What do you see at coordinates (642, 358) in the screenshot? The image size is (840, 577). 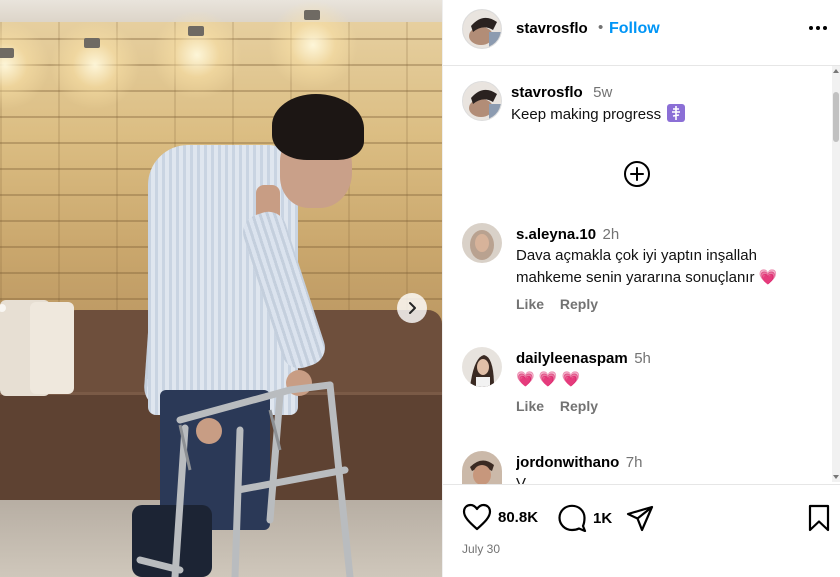 I see `comment-time: 5h` at bounding box center [642, 358].